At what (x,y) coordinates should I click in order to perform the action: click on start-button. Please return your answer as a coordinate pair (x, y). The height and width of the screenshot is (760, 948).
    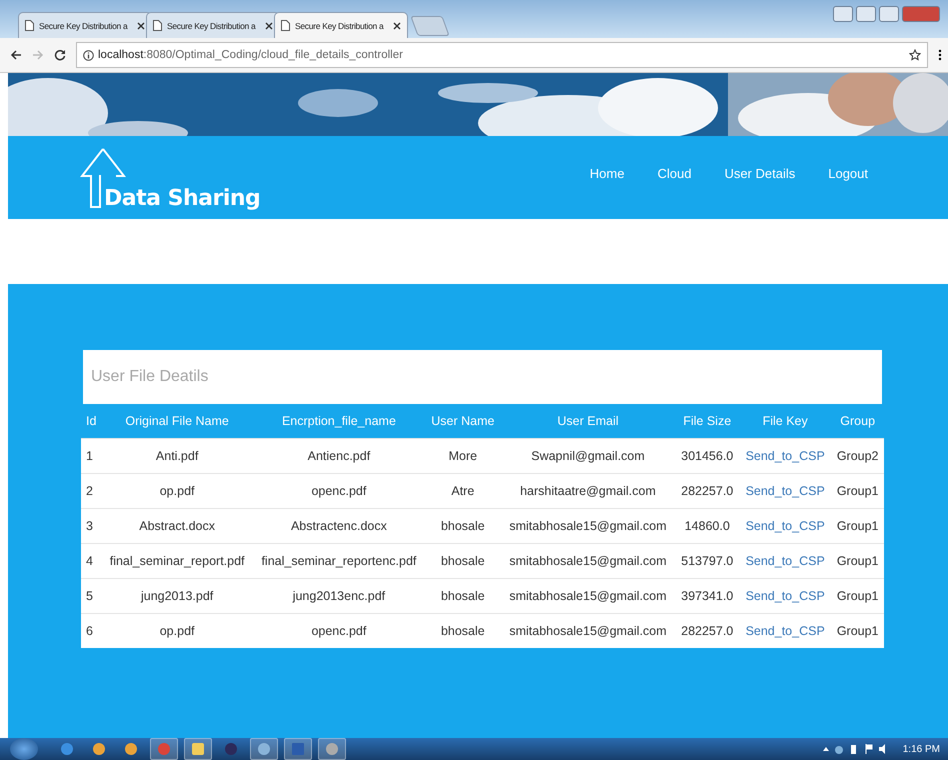
    Looking at the image, I should click on (24, 749).